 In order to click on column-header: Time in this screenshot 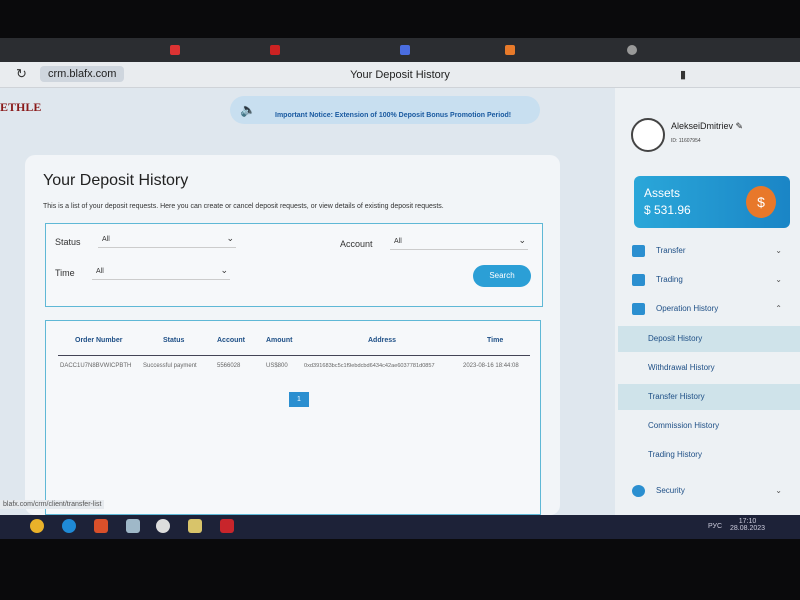, I will do `click(495, 340)`.